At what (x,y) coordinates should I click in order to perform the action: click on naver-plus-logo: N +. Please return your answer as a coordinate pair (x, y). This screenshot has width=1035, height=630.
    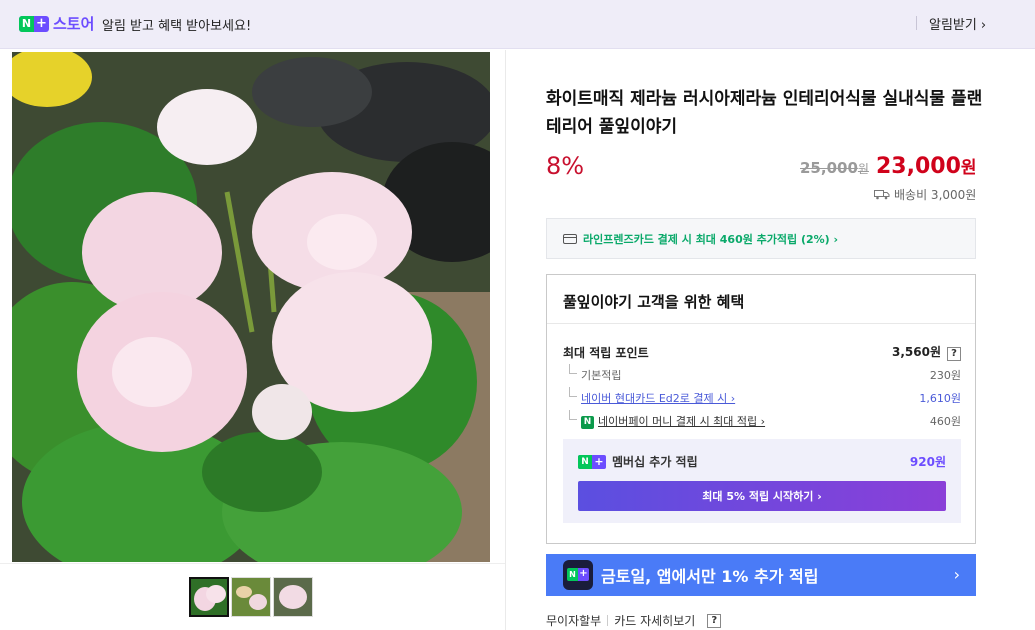
    Looking at the image, I should click on (34, 24).